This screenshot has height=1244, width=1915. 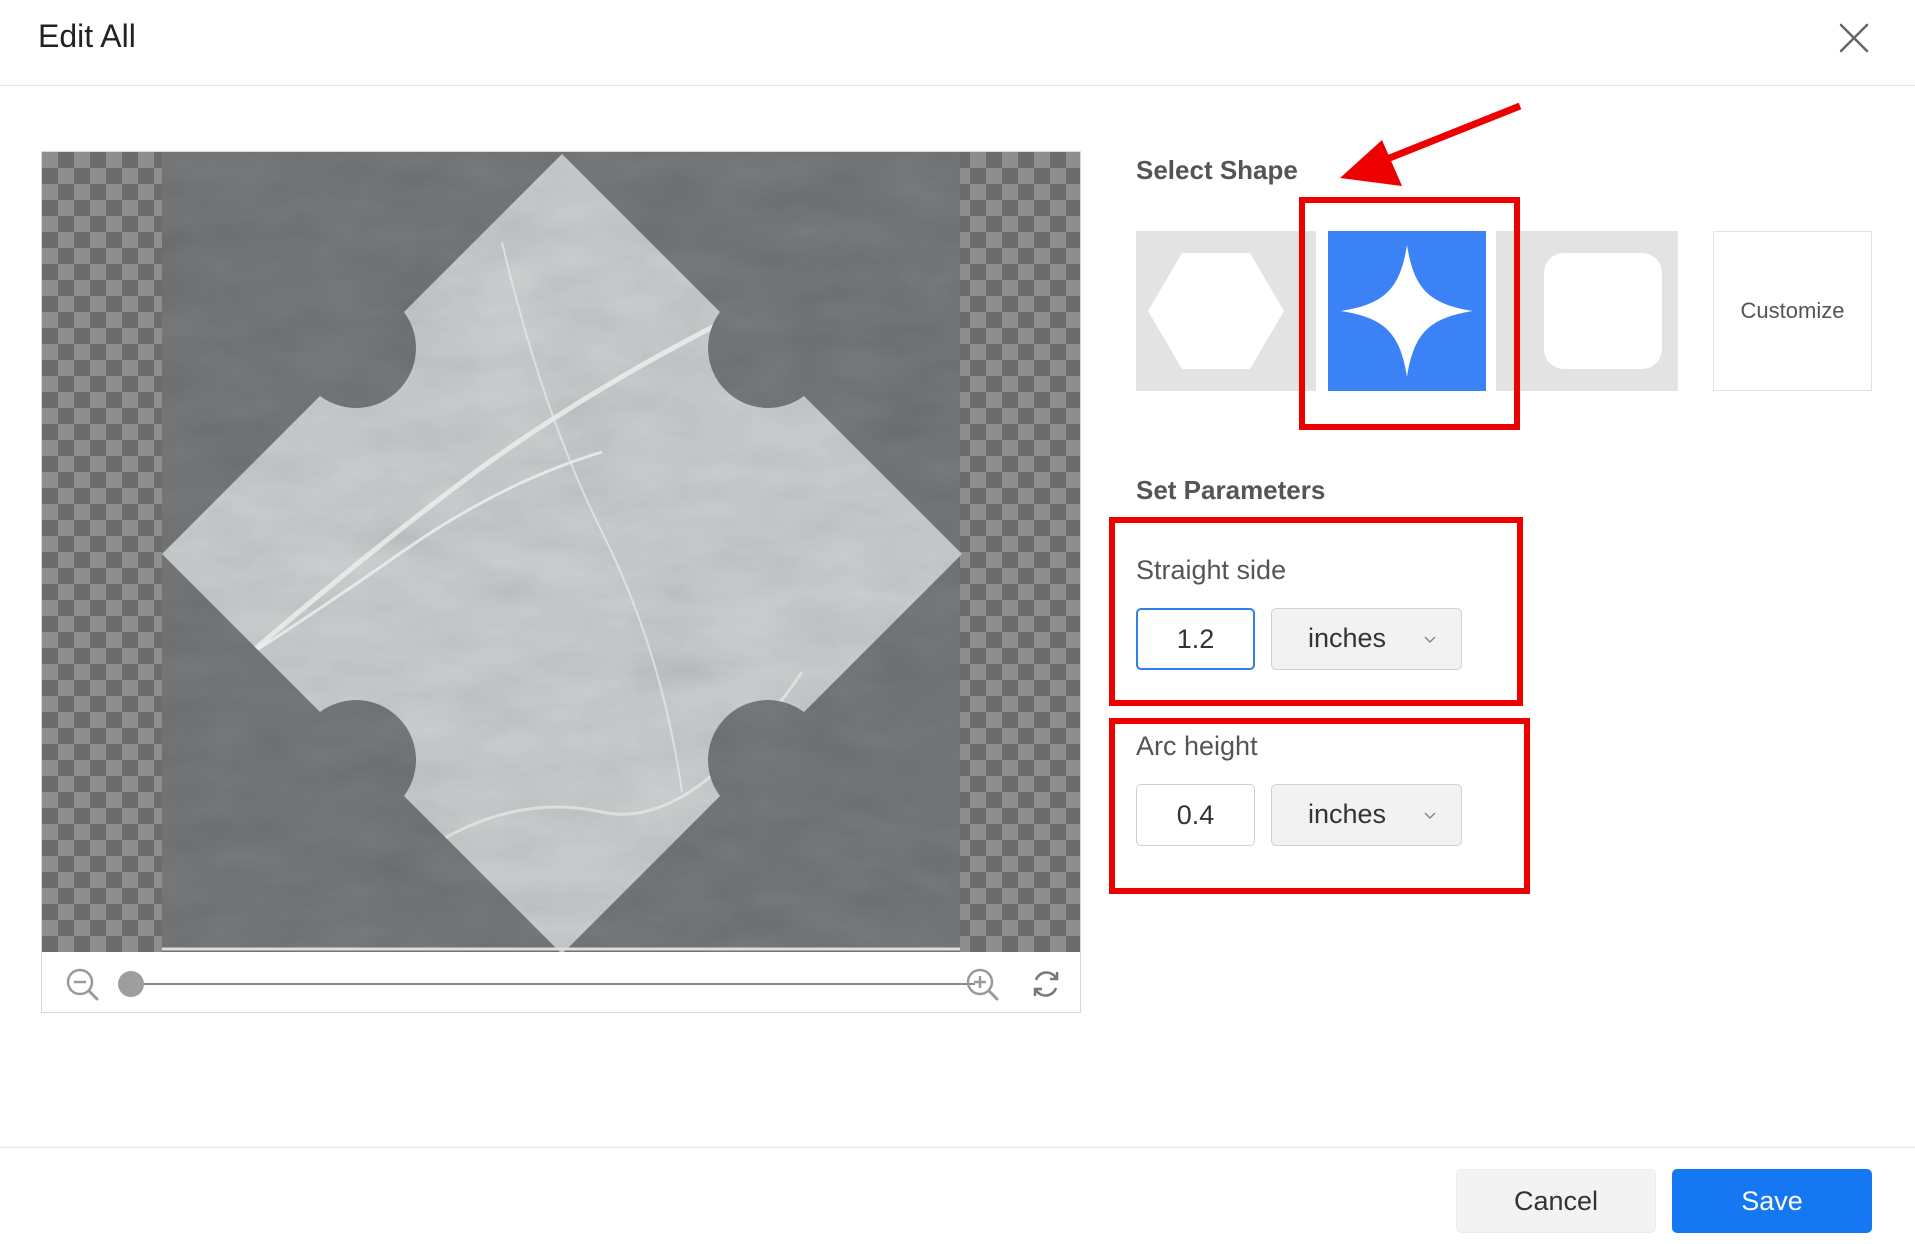 I want to click on cancel-label: Cancel, so click(x=1556, y=1200).